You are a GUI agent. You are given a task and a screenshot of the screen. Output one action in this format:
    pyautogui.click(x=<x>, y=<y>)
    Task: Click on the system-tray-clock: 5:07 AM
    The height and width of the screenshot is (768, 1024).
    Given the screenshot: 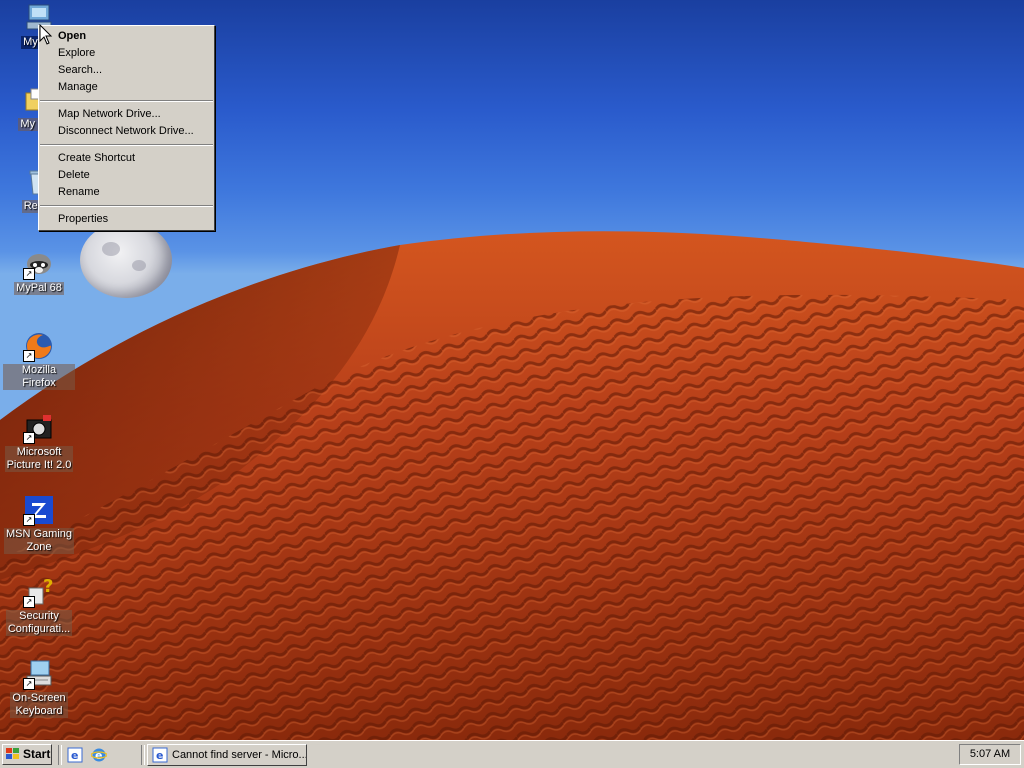 What is the action you would take?
    pyautogui.click(x=990, y=754)
    